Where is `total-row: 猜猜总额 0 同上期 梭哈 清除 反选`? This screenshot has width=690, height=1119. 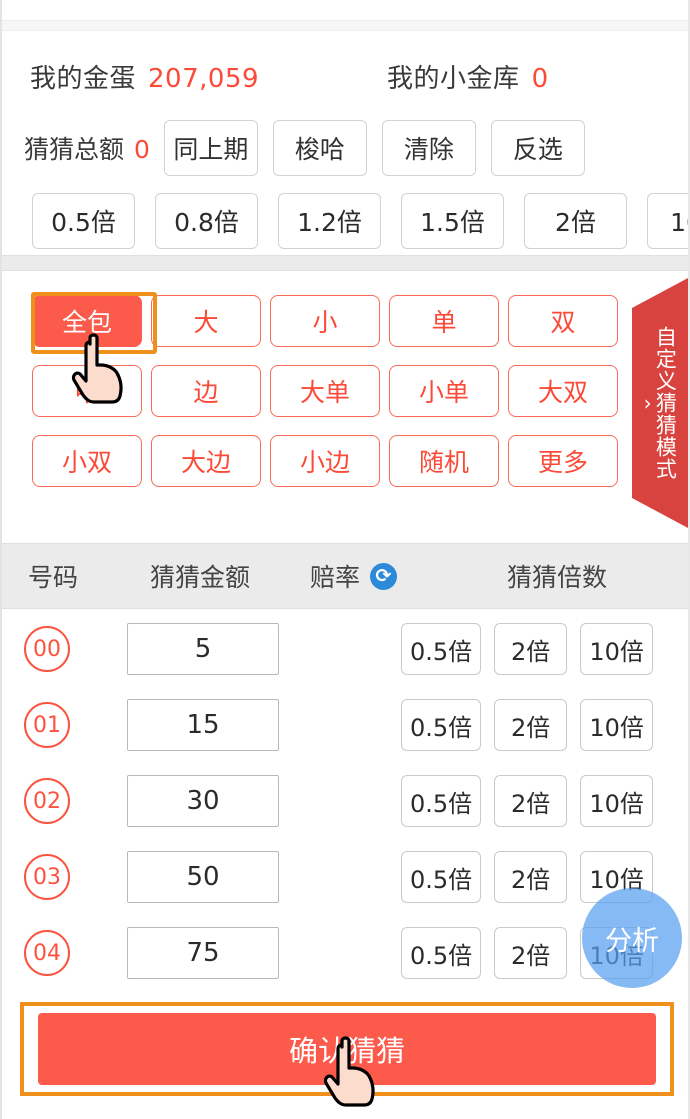
total-row: 猜猜总额 0 同上期 梭哈 清除 反选 is located at coordinates (345, 148).